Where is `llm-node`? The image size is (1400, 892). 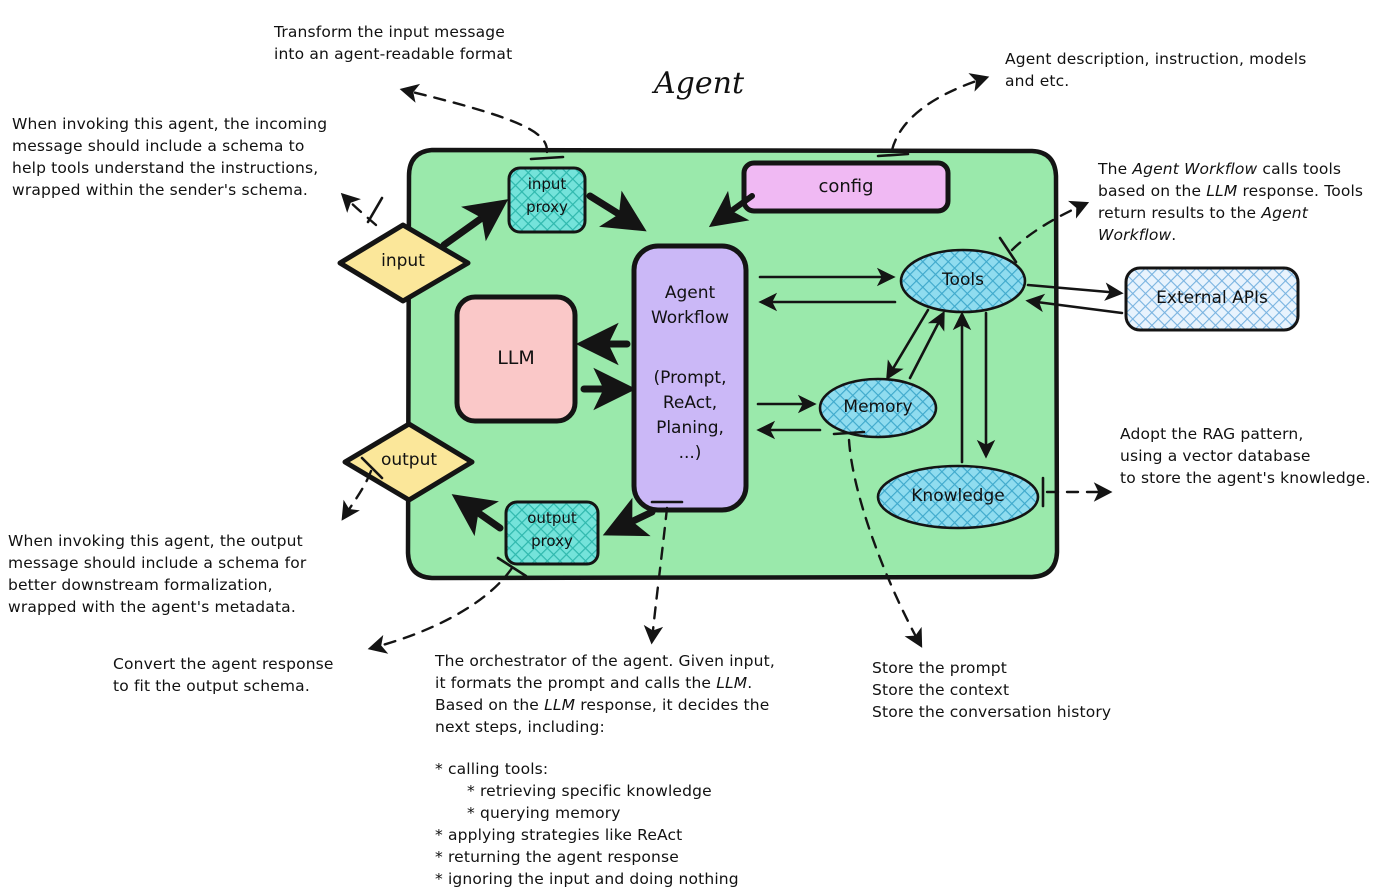 llm-node is located at coordinates (516, 359).